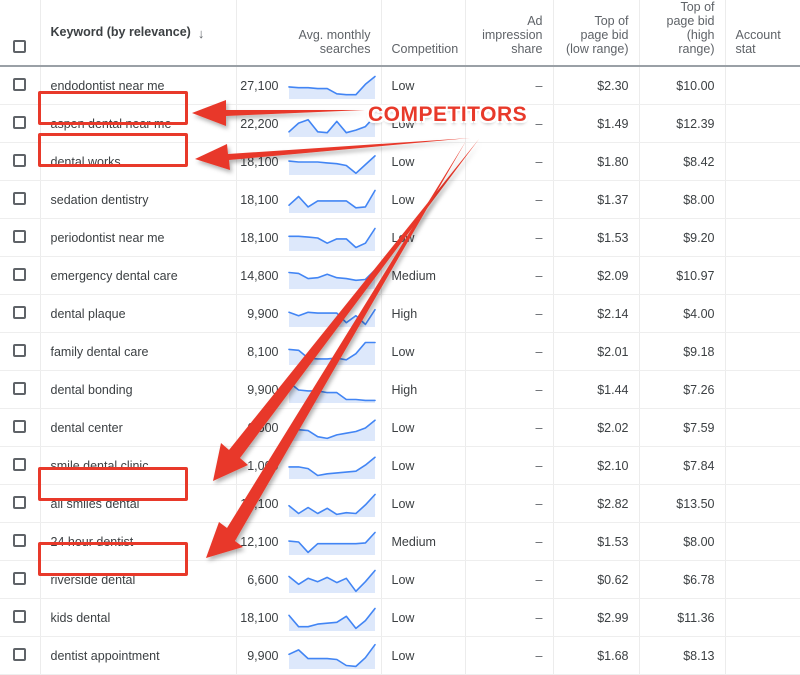 The image size is (800, 675). I want to click on column-header-avg-monthly-searches: Avg. monthly searches, so click(309, 33).